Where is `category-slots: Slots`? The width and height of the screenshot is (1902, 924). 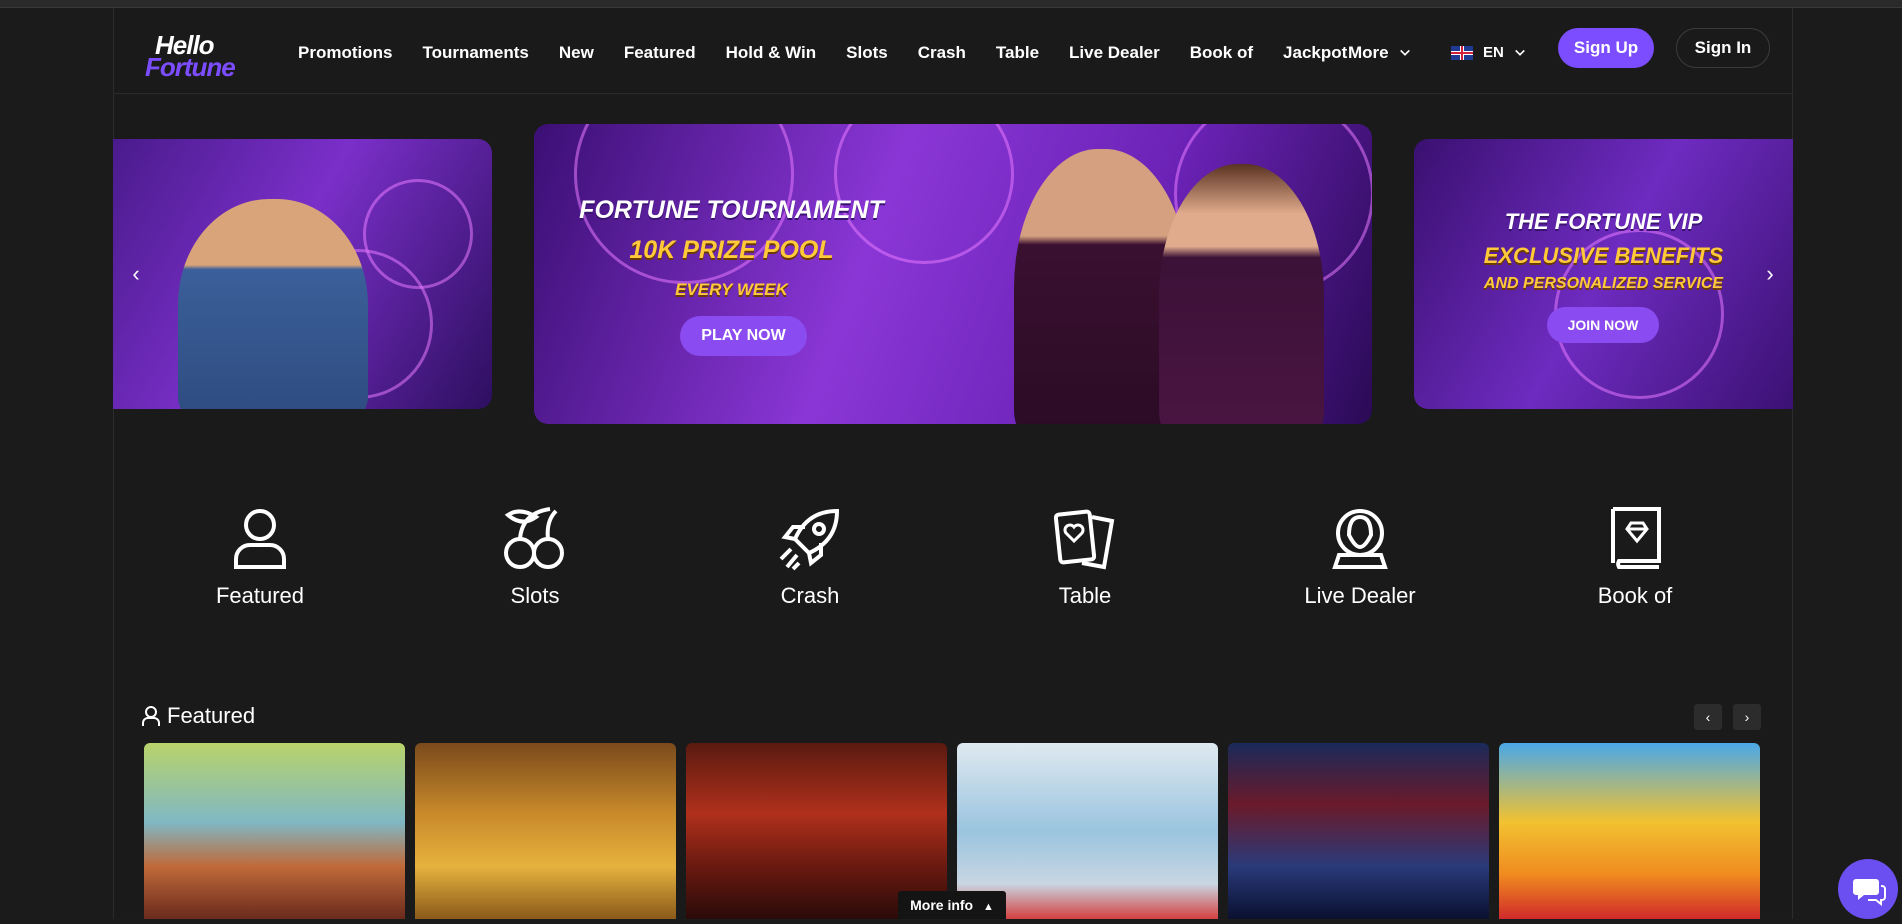
category-slots: Slots is located at coordinates (535, 557).